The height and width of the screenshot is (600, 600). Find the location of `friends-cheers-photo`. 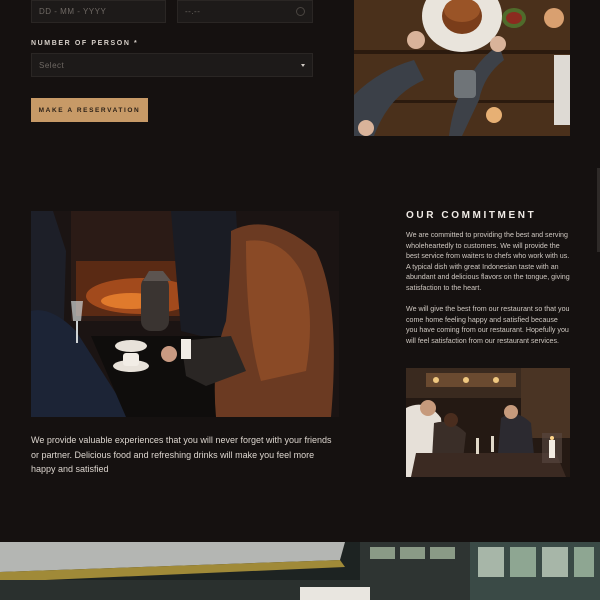

friends-cheers-photo is located at coordinates (488, 422).